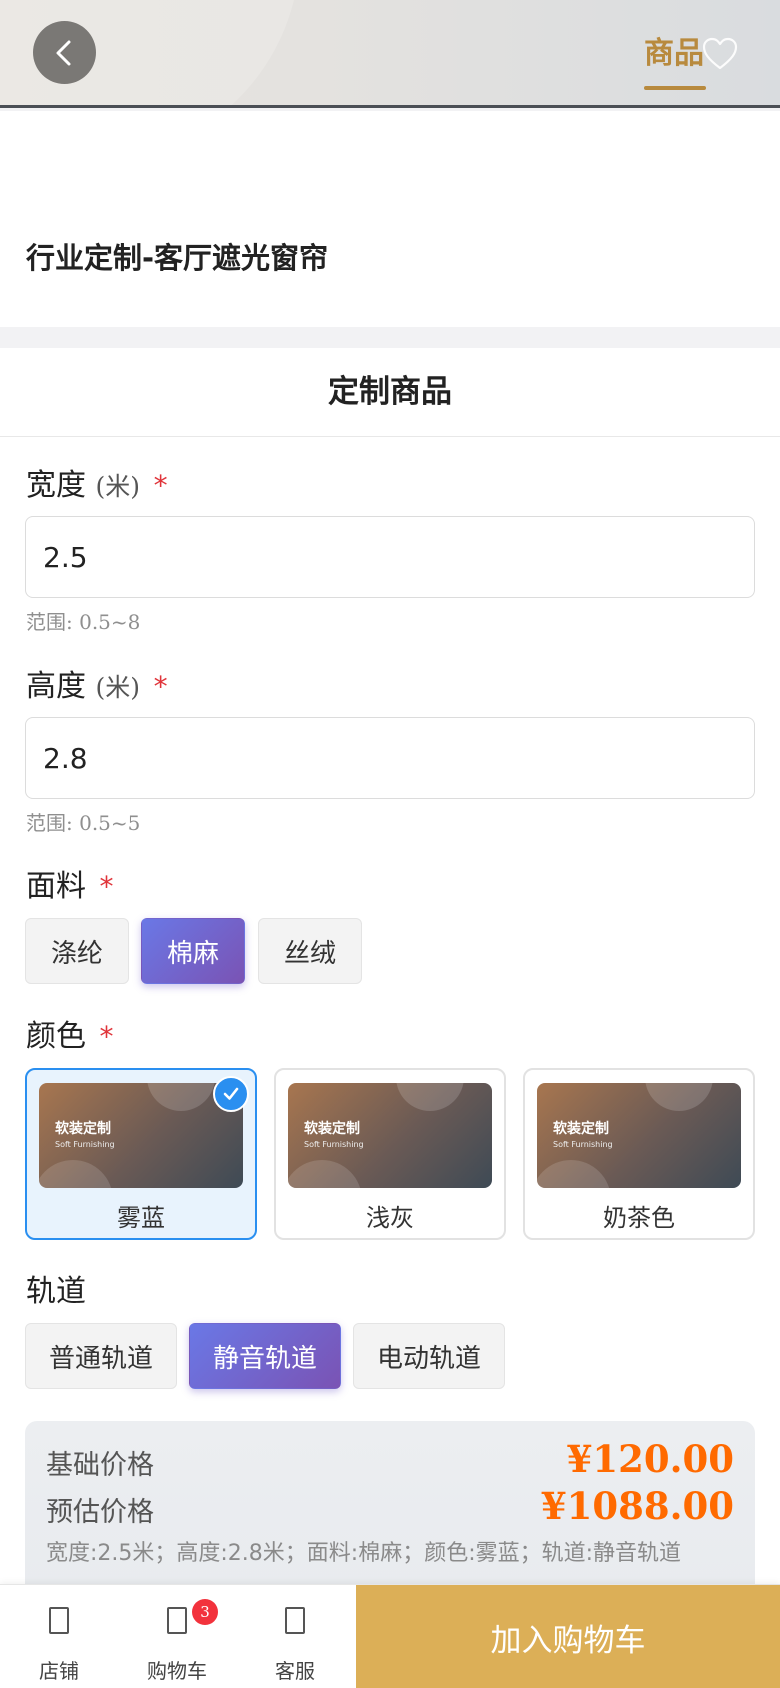 The width and height of the screenshot is (780, 1688). Describe the element at coordinates (177, 1636) in the screenshot. I see `cart-nav-item: 3 购物车` at that location.